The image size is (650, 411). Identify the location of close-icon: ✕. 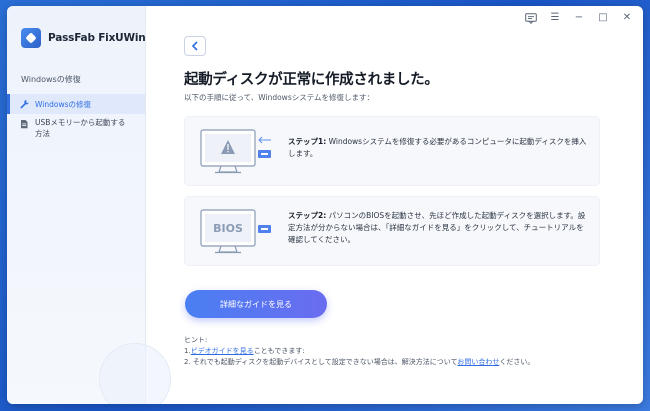
(627, 18).